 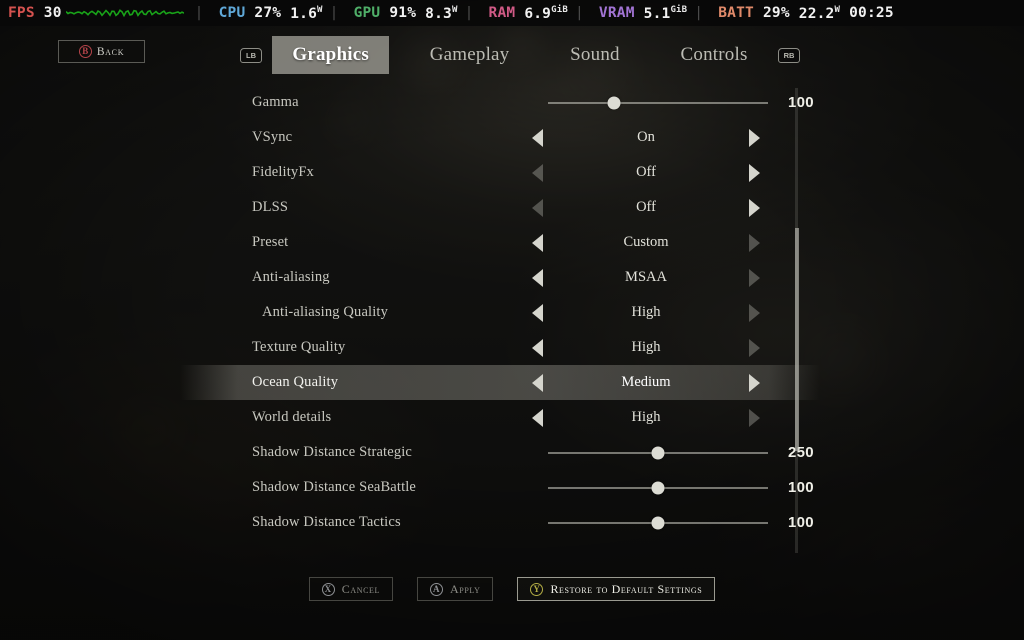 I want to click on slider-shadow-distance-strategic, so click(x=658, y=452).